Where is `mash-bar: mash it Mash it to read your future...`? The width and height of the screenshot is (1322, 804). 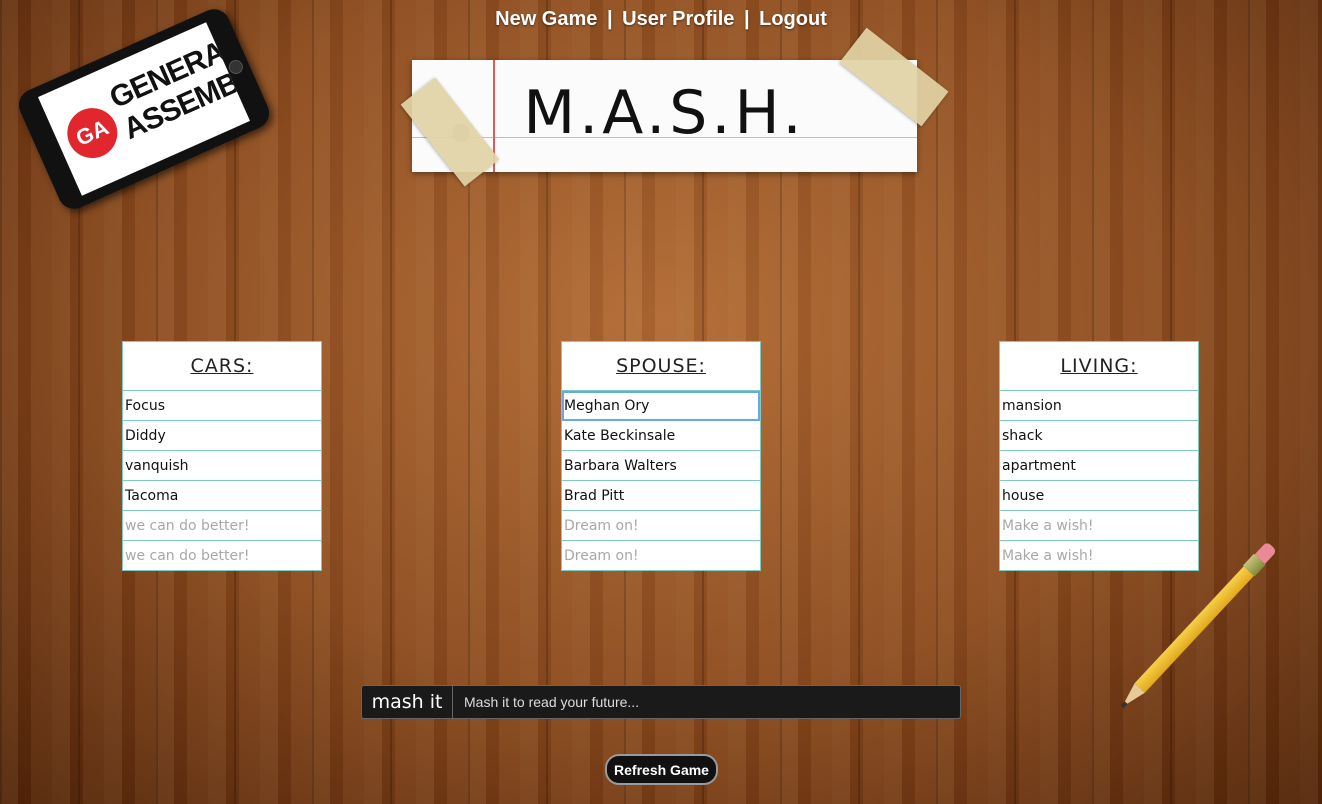
mash-bar: mash it Mash it to read your future... is located at coordinates (661, 702).